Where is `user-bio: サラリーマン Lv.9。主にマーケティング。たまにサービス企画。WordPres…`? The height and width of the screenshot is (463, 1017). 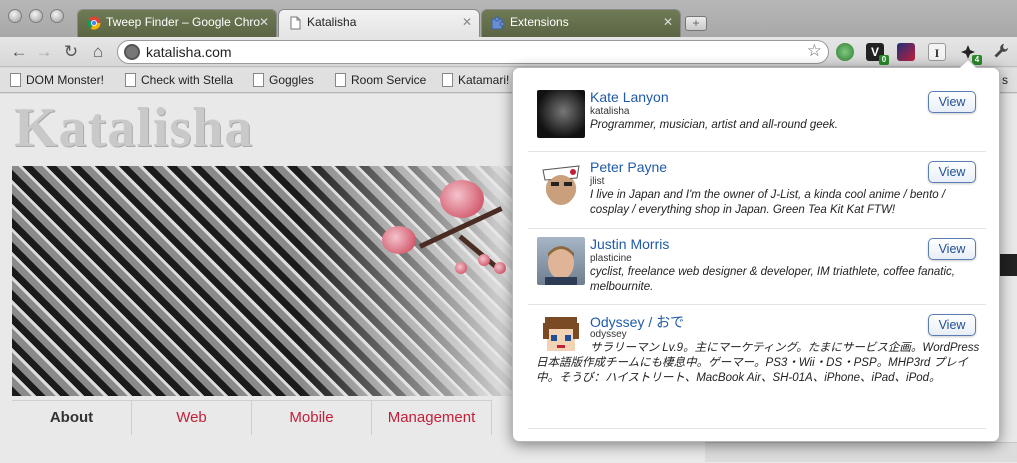 user-bio: サラリーマン Lv.9。主にマーケティング。たまにサービス企画。WordPres… is located at coordinates (758, 363).